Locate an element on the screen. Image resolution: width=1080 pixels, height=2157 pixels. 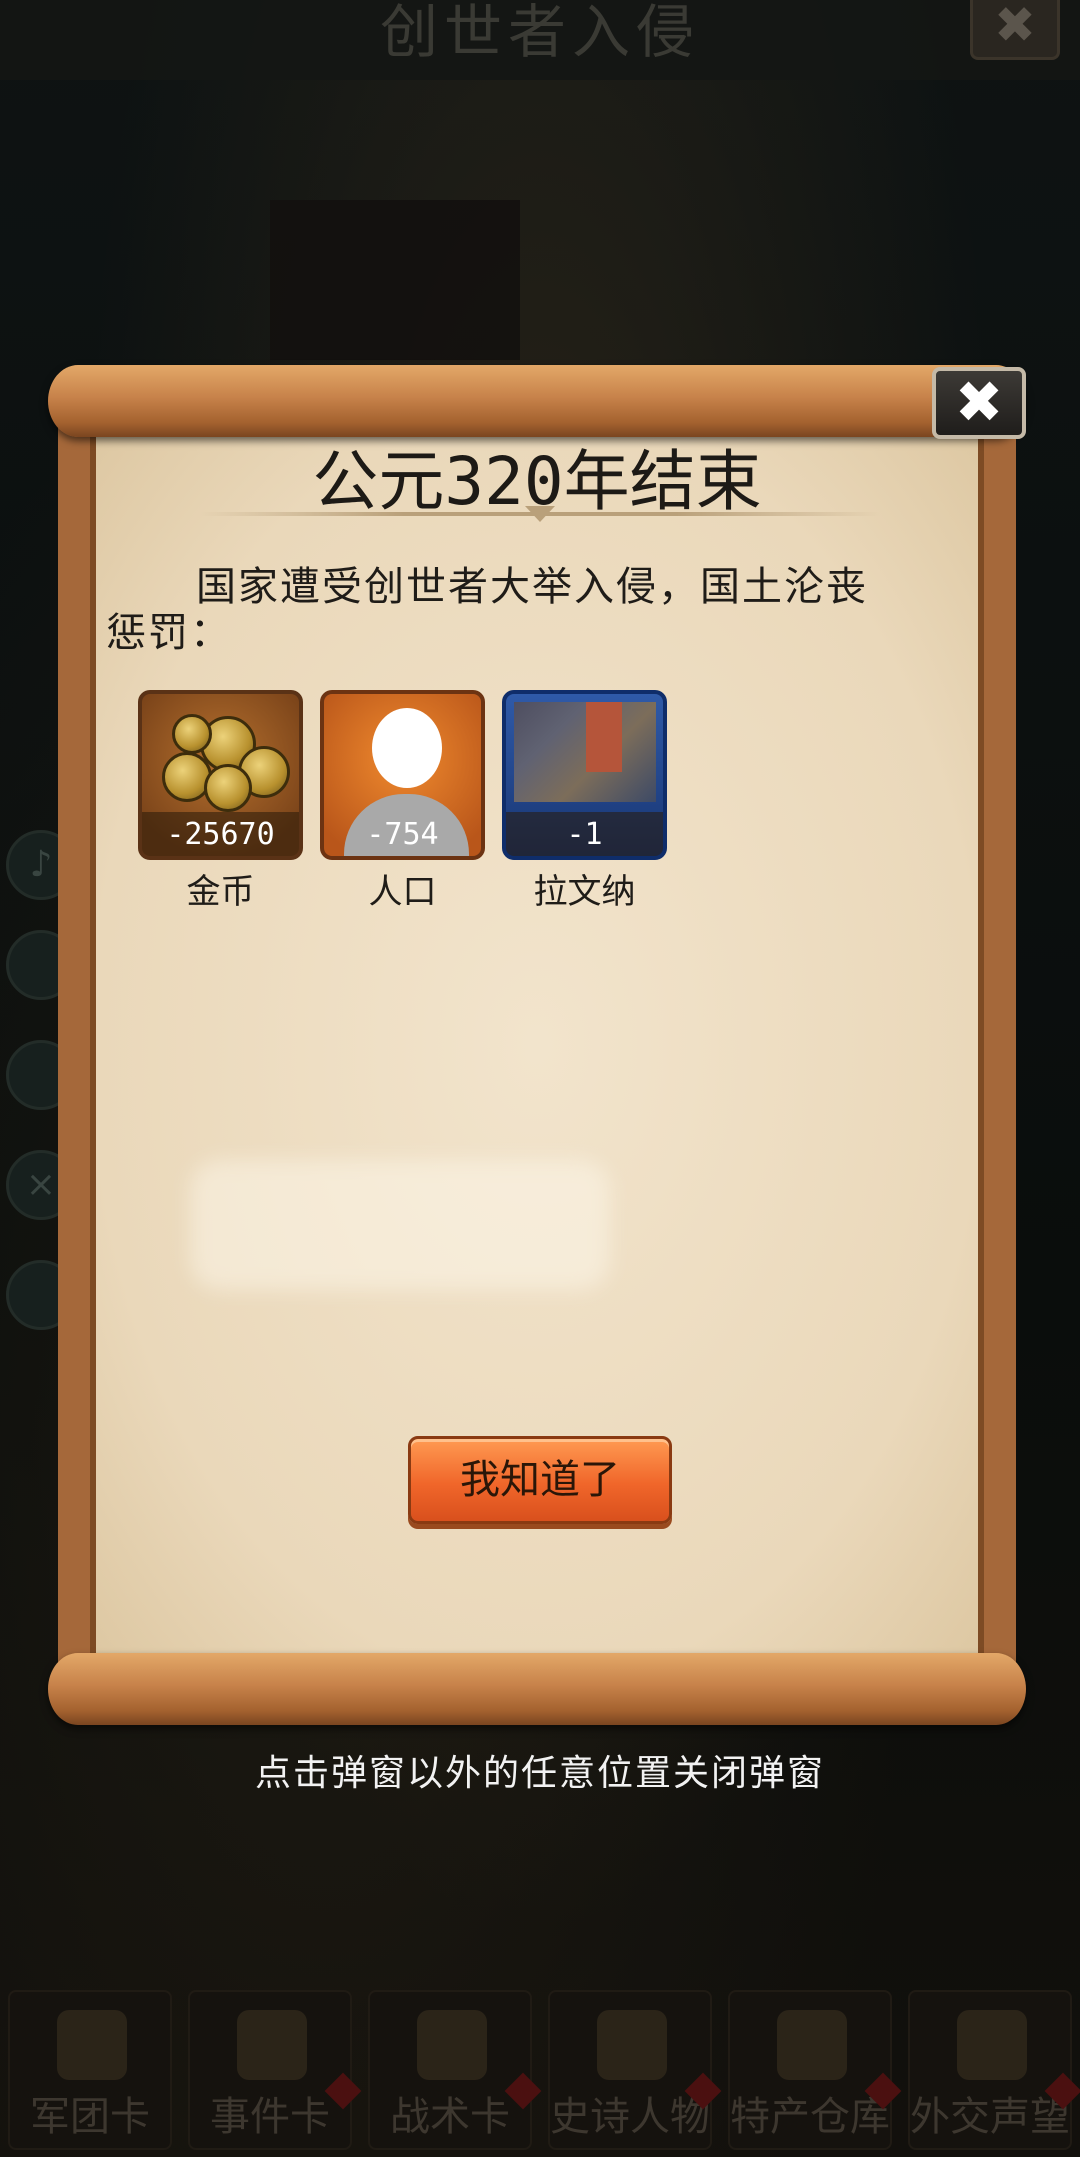
background-castle-tower is located at coordinates (395, 280).